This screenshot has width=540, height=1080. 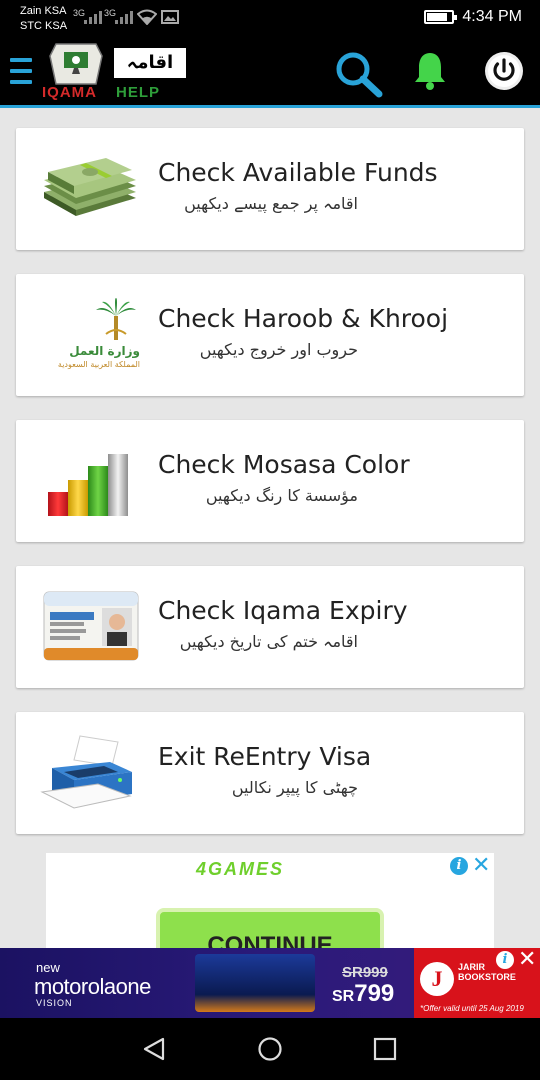 I want to click on app-bar: اقامہ ہیلپ IQAMA HELP, so click(x=270, y=73).